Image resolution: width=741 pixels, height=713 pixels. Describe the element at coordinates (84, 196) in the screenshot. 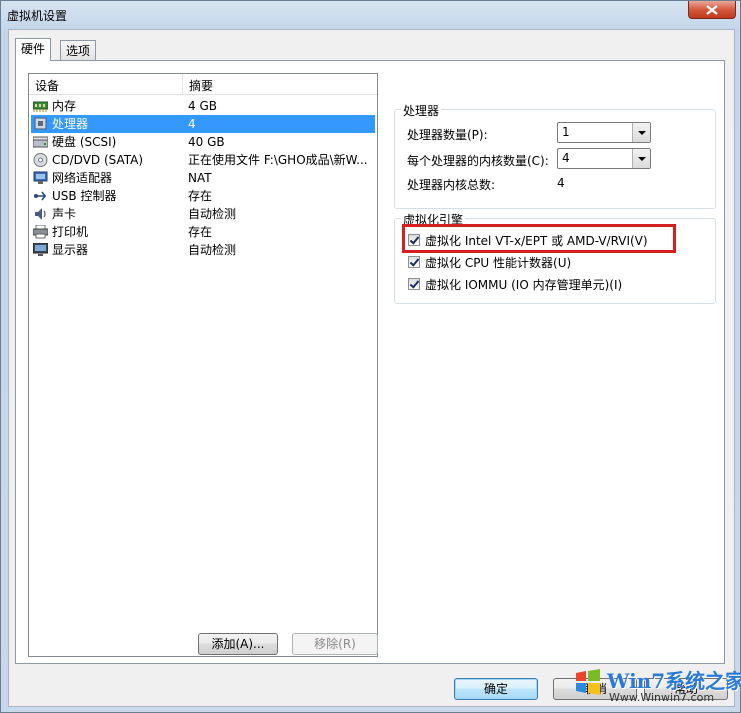

I see `device-name: USB 控制器` at that location.